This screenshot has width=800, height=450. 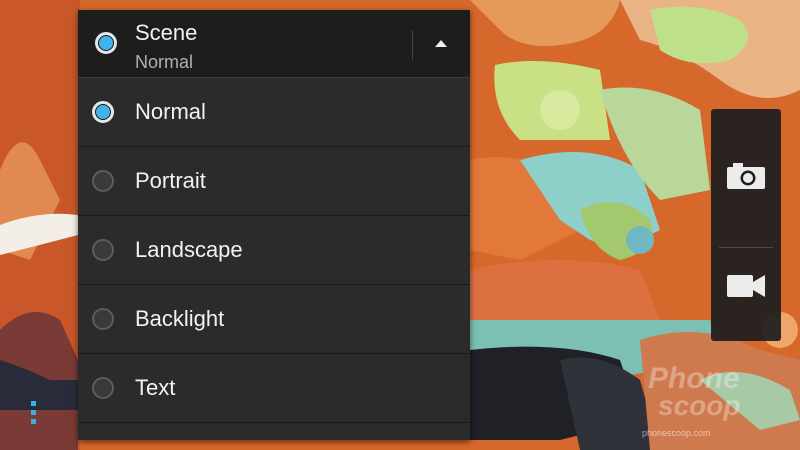 I want to click on collapse-button, so click(x=442, y=43).